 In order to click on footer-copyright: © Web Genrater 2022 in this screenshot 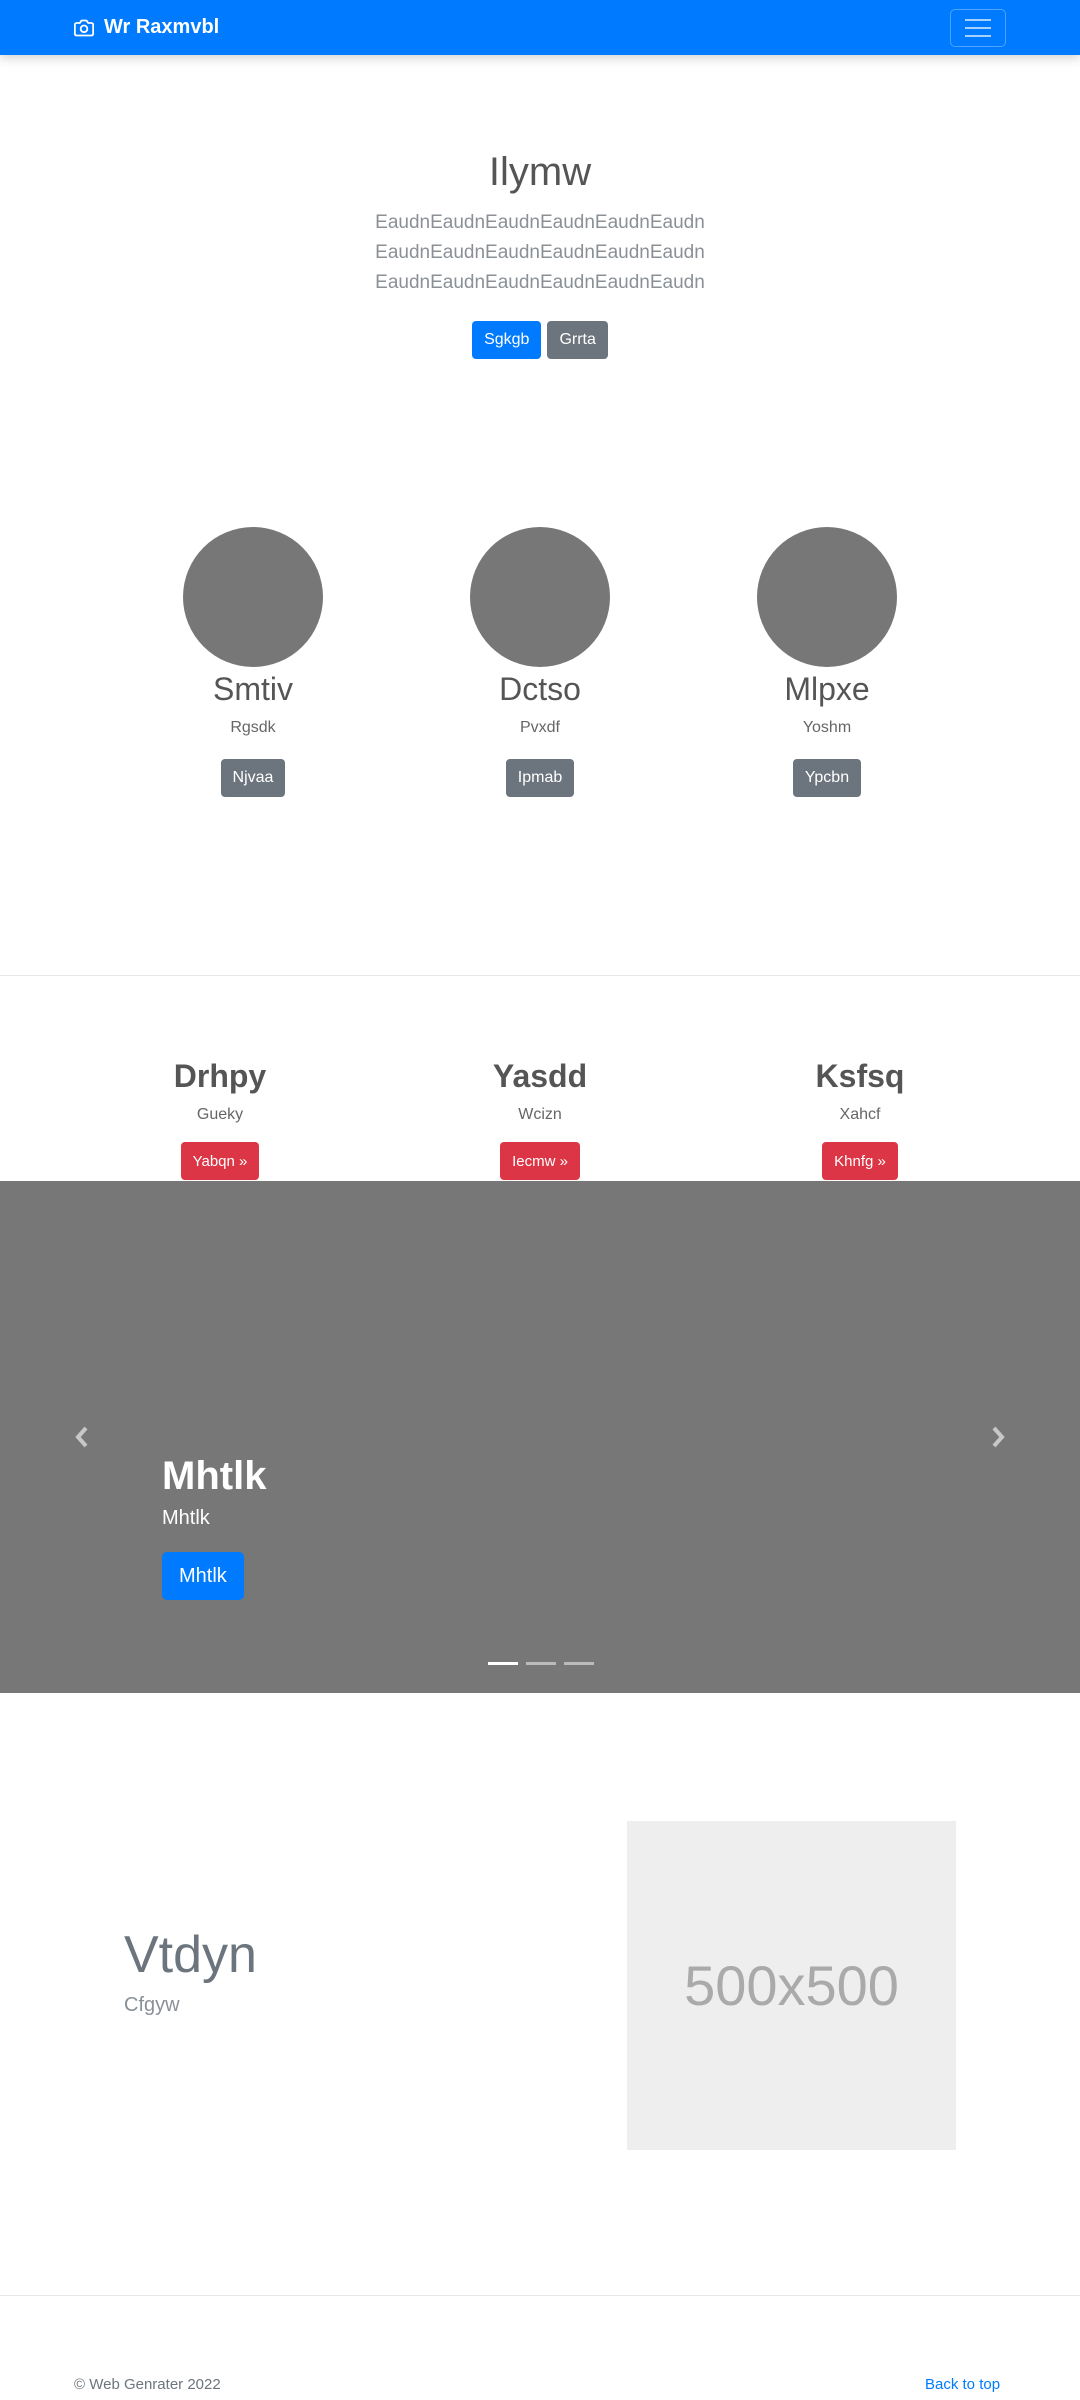, I will do `click(147, 2384)`.